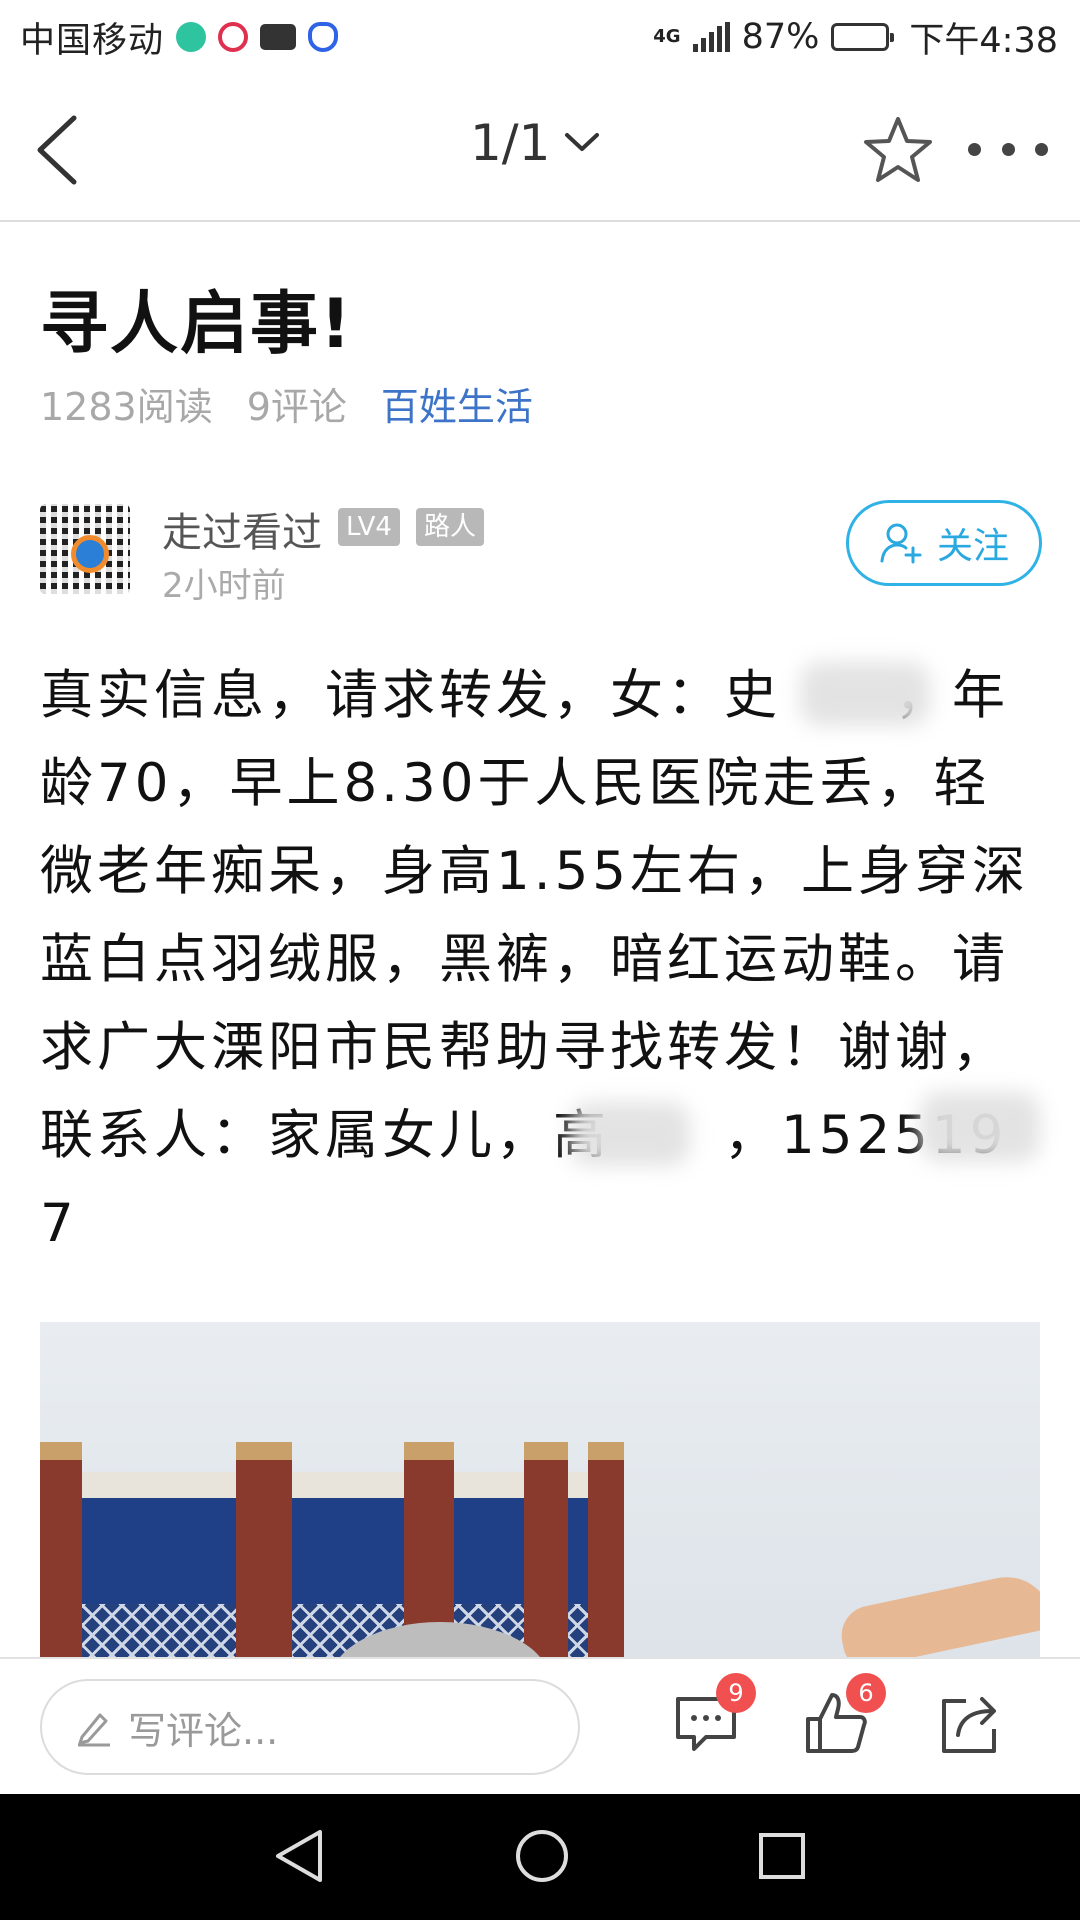 This screenshot has width=1080, height=1920. I want to click on share-icon, so click(969, 1725).